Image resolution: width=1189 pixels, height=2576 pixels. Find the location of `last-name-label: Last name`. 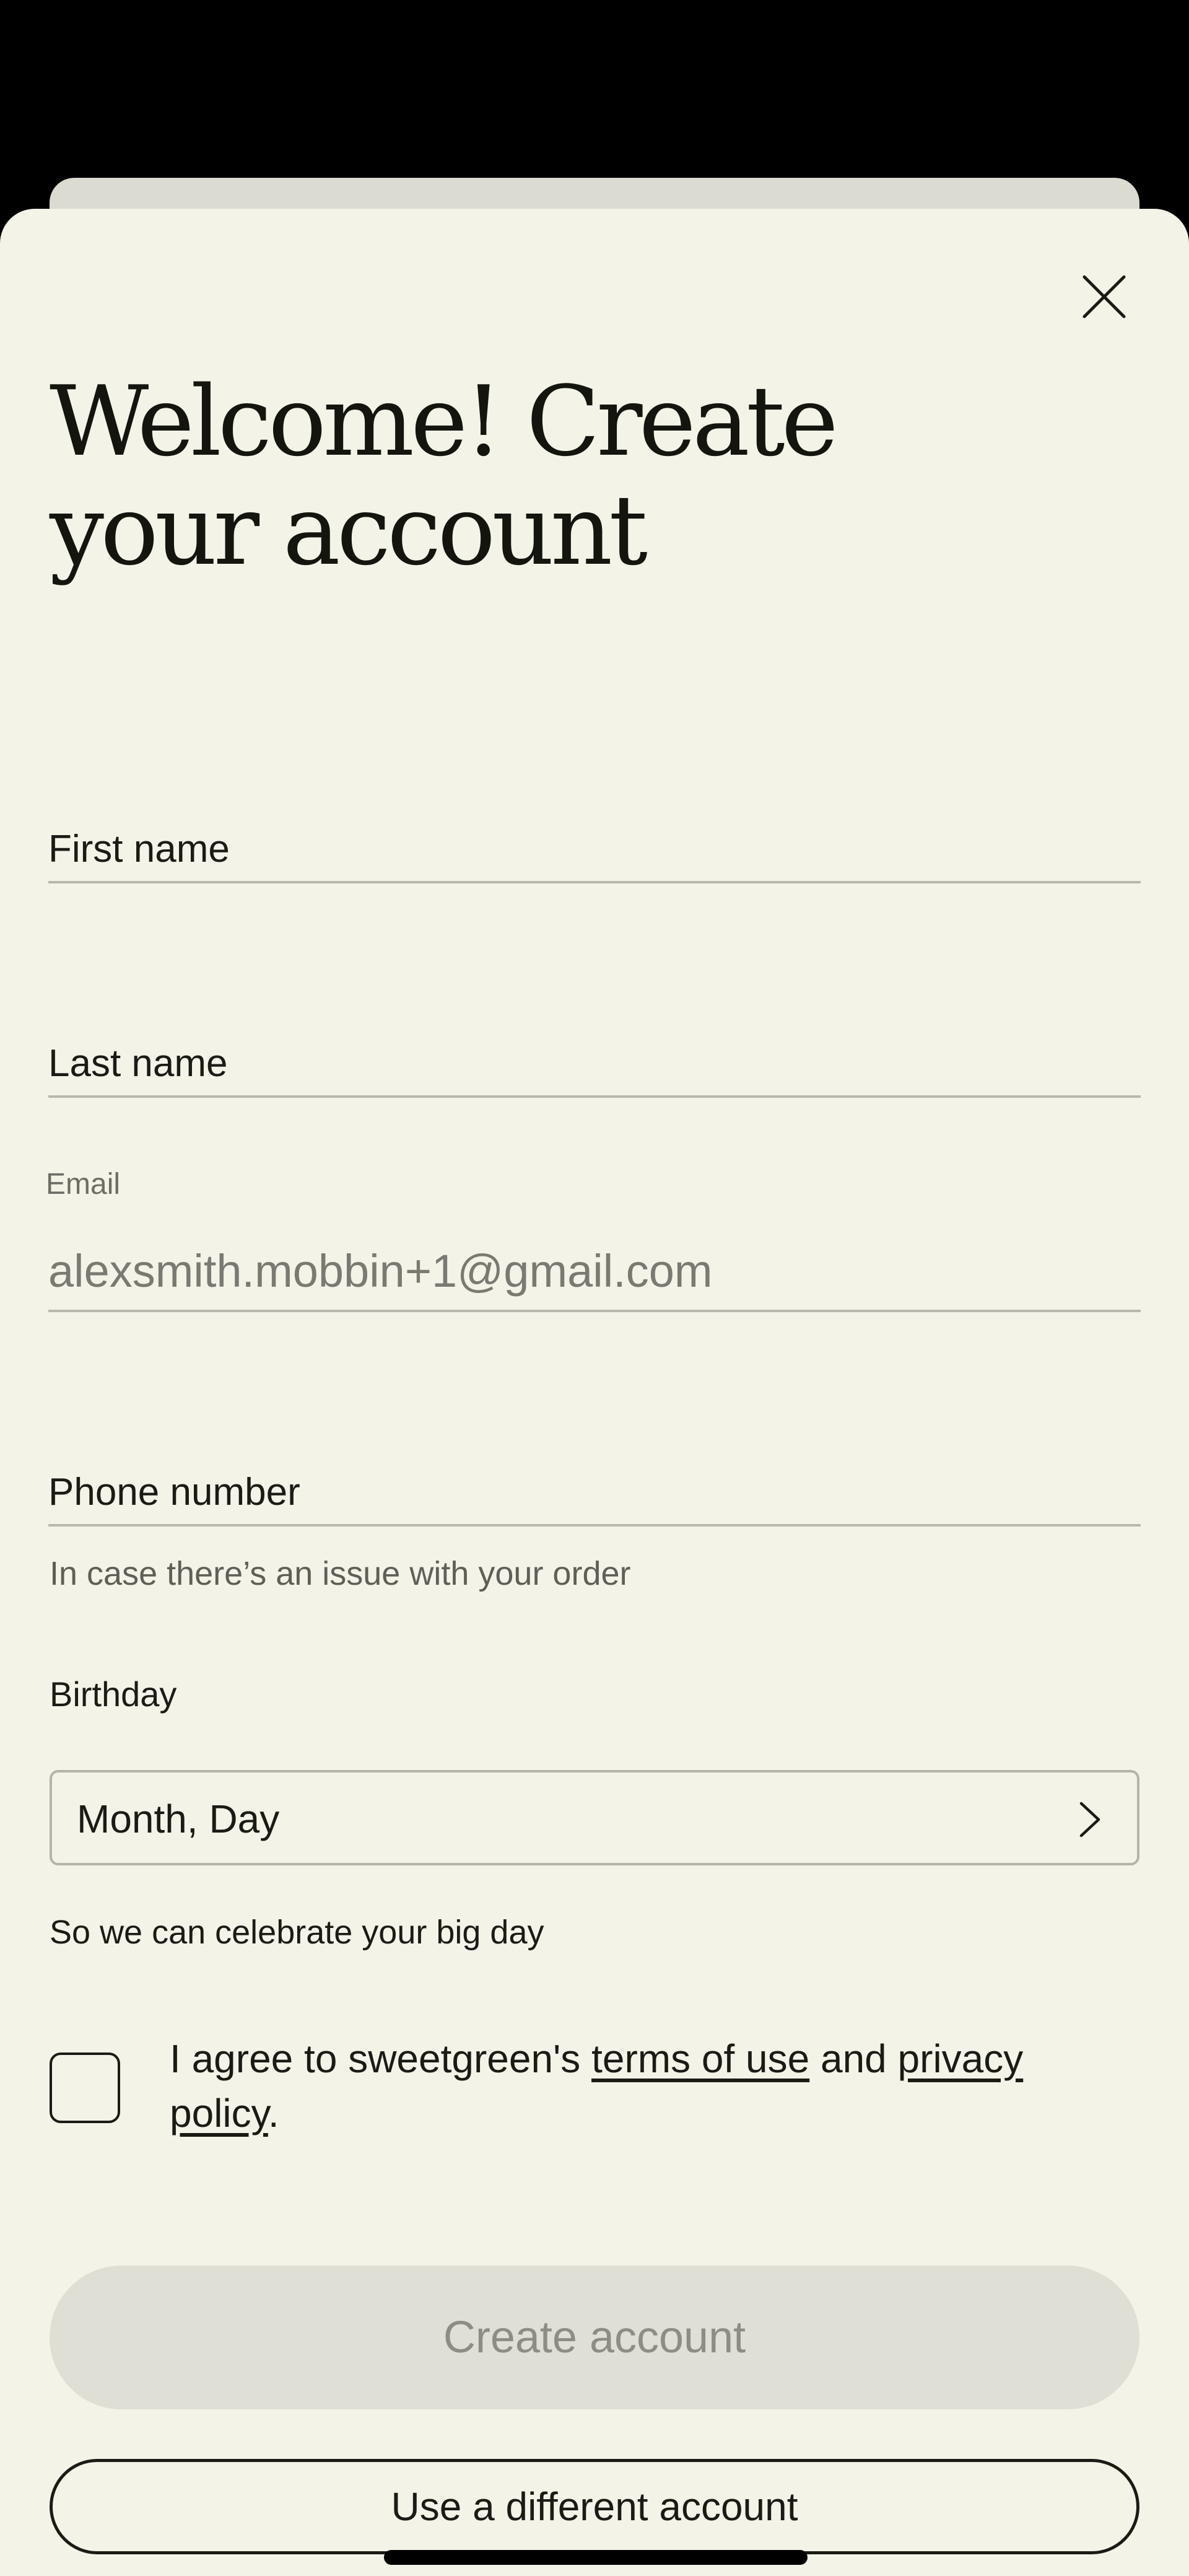

last-name-label: Last name is located at coordinates (138, 1063).